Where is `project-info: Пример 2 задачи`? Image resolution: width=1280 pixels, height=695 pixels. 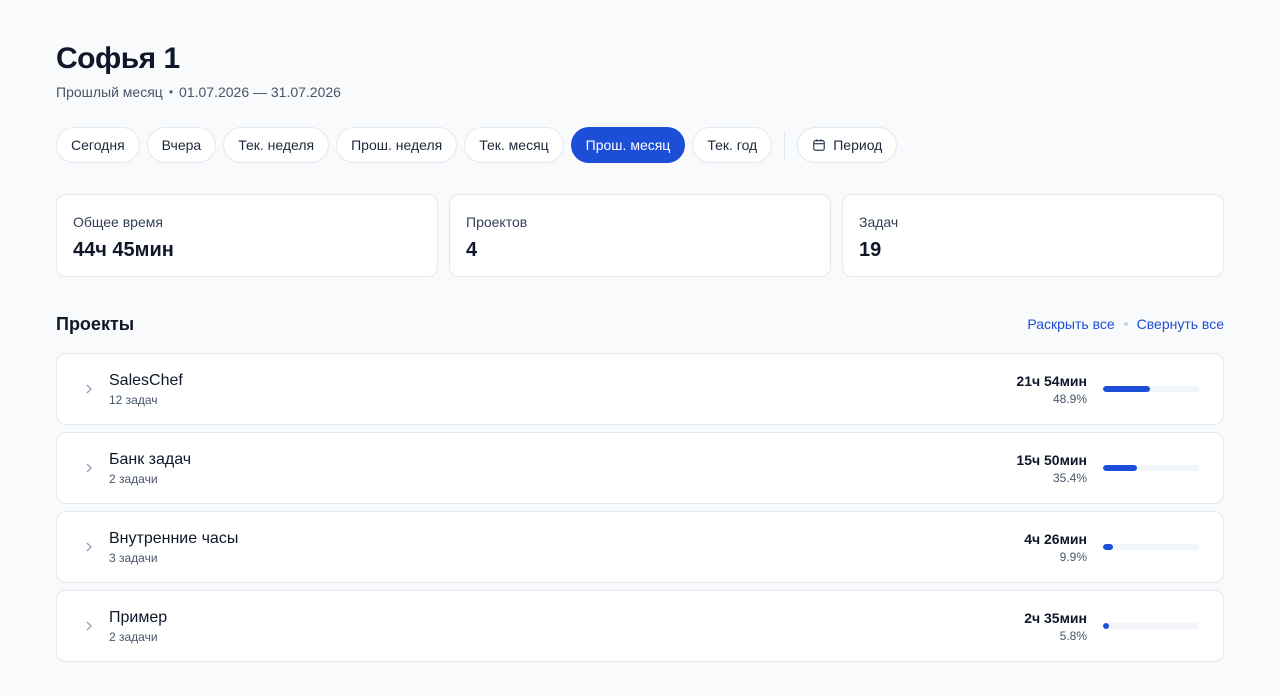 project-info: Пример 2 задачи is located at coordinates (566, 626).